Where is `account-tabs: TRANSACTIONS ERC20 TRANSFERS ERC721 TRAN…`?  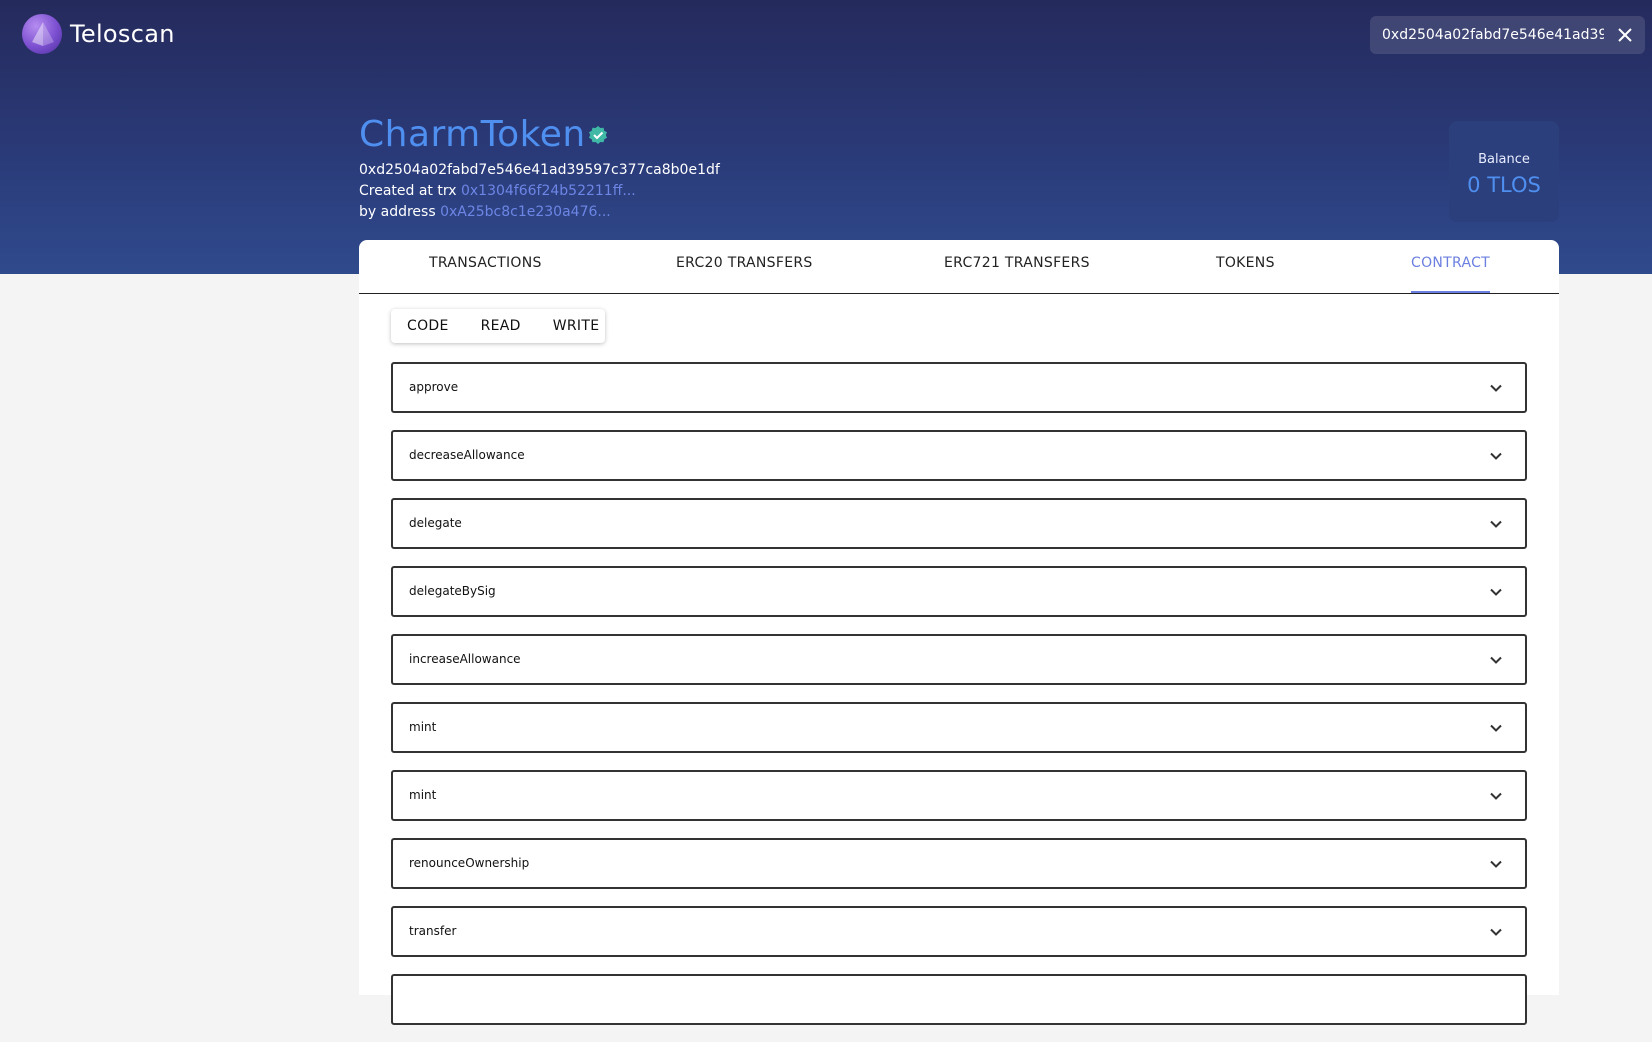
account-tabs: TRANSACTIONS ERC20 TRANSFERS ERC721 TRAN… is located at coordinates (959, 267).